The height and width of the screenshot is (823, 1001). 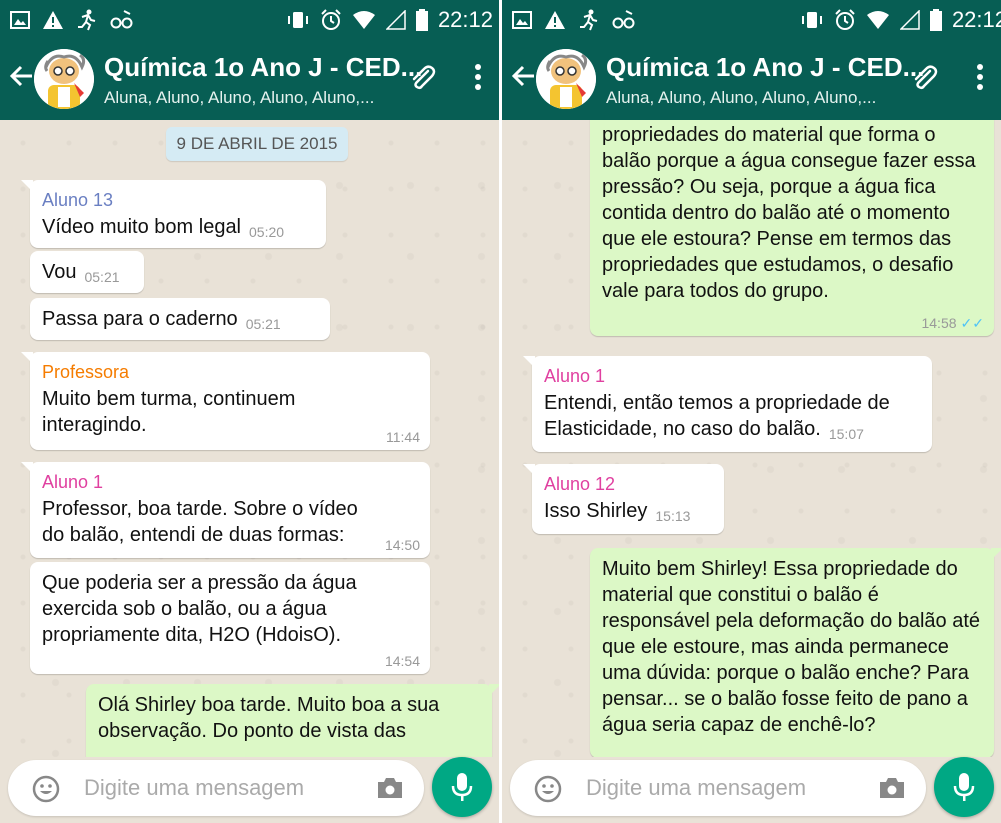 What do you see at coordinates (596, 511) in the screenshot?
I see `message-text: Isso Shirley` at bounding box center [596, 511].